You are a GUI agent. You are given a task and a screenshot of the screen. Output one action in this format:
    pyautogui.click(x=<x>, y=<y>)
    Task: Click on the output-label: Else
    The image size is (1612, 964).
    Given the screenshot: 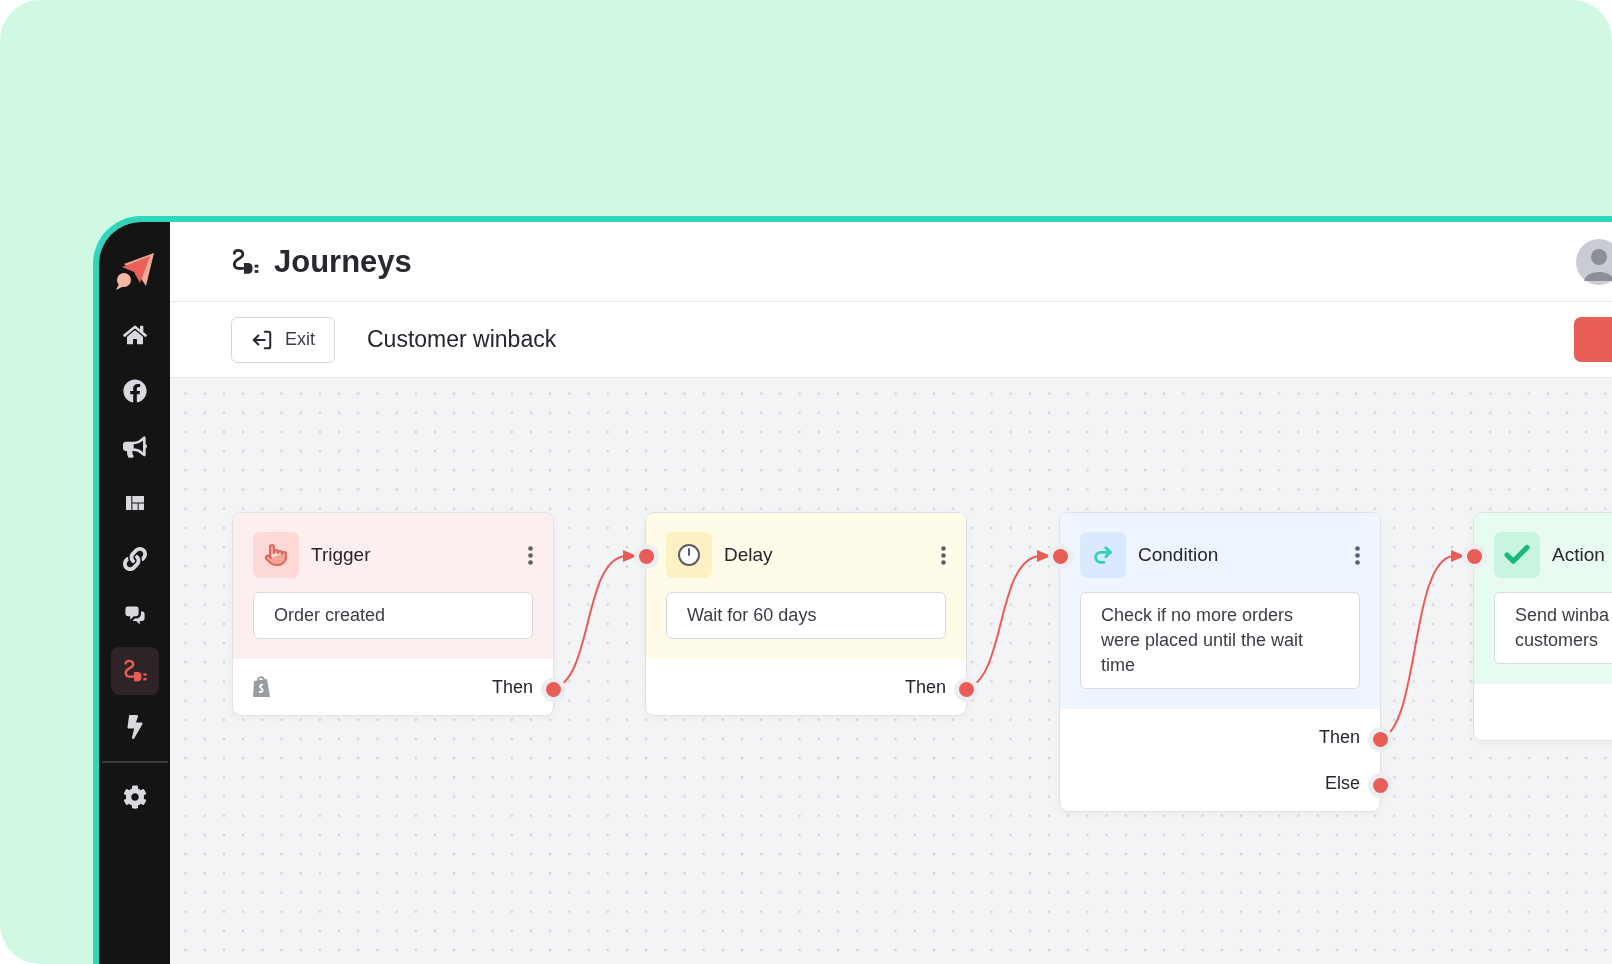 What is the action you would take?
    pyautogui.click(x=1342, y=783)
    